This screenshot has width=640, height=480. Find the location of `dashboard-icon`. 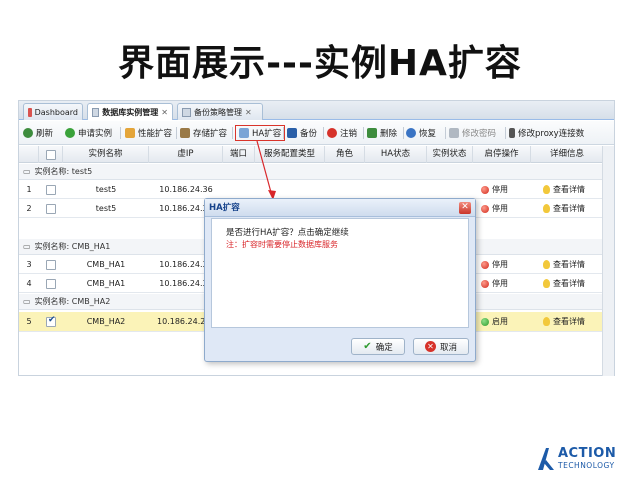

dashboard-icon is located at coordinates (30, 112).